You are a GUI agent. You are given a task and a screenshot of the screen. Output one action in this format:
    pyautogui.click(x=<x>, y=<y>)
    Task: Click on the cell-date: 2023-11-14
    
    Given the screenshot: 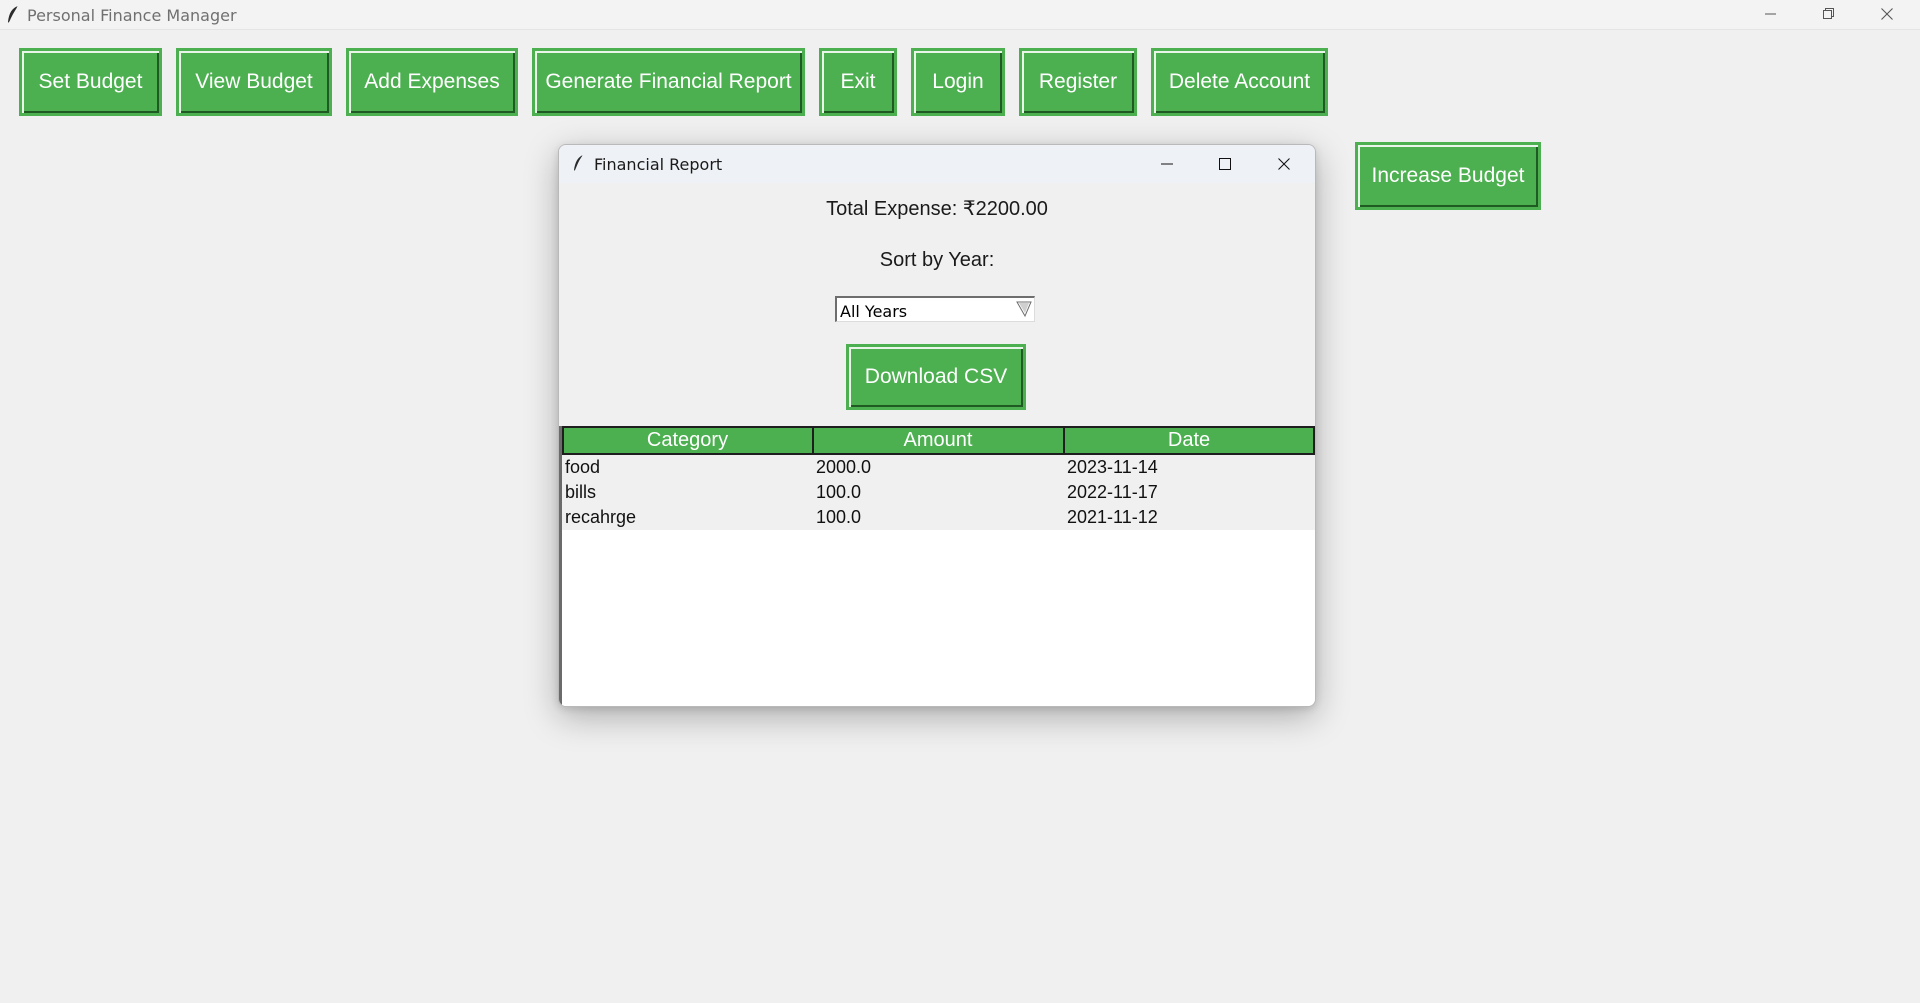 What is the action you would take?
    pyautogui.click(x=1112, y=467)
    